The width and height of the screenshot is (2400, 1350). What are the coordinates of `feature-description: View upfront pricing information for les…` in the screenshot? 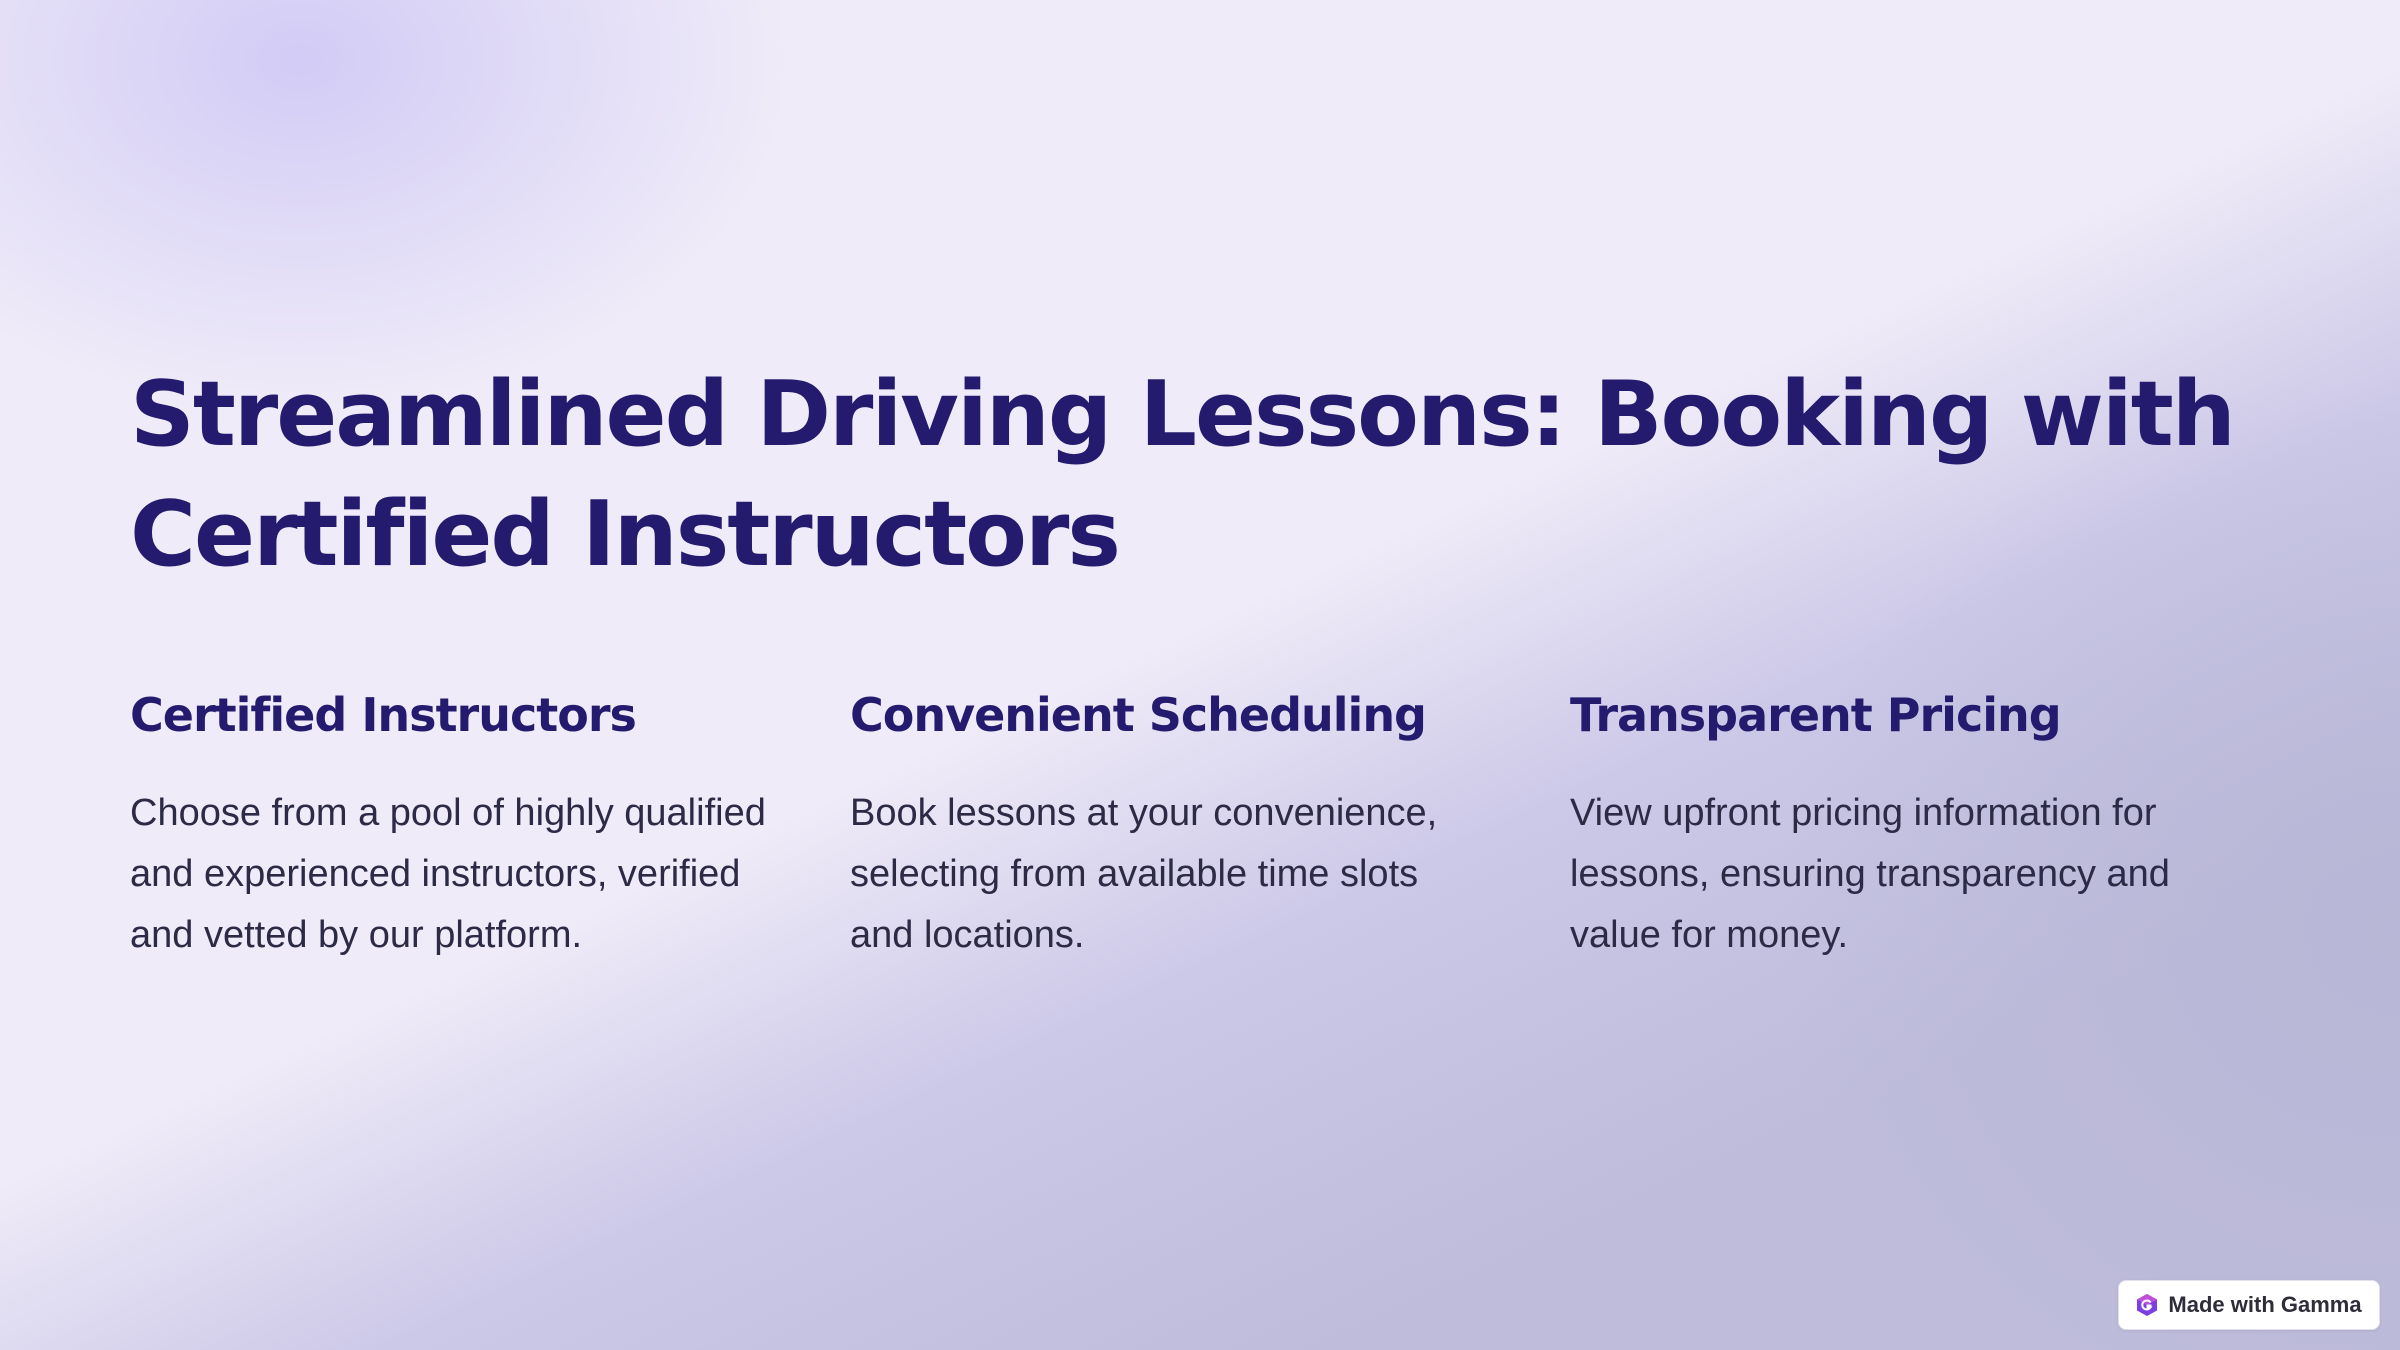 It's located at (1870, 874).